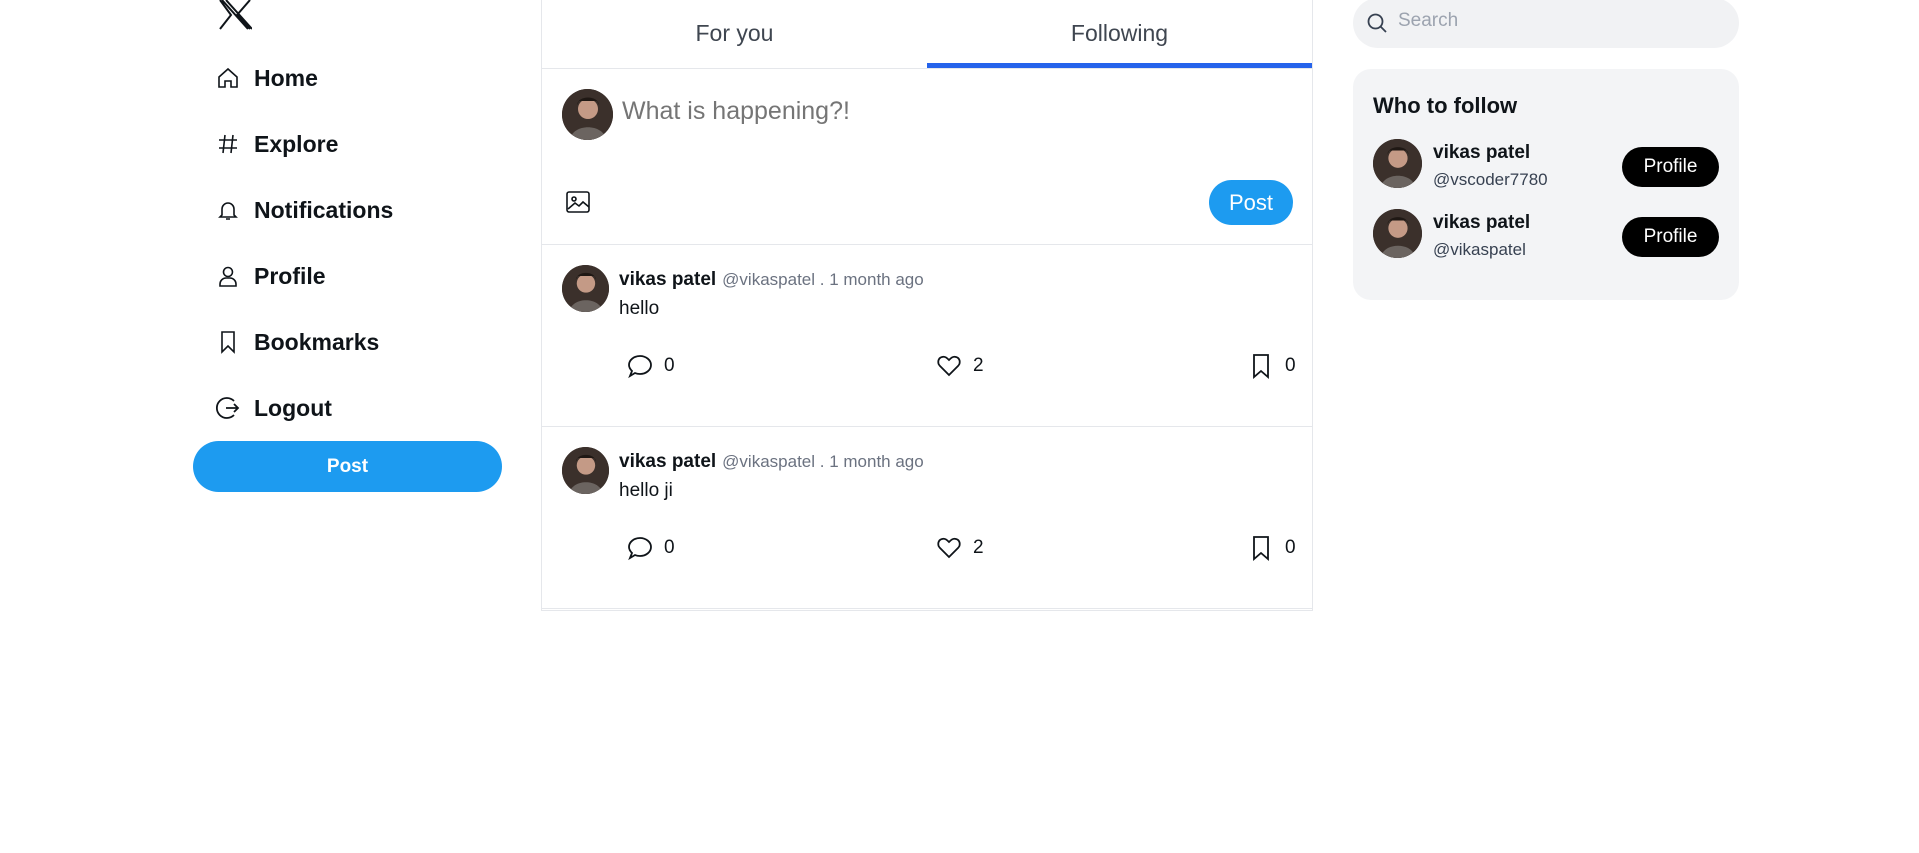 Image resolution: width=1919 pixels, height=853 pixels. I want to click on sidebar-item-label: Notifications, so click(324, 209).